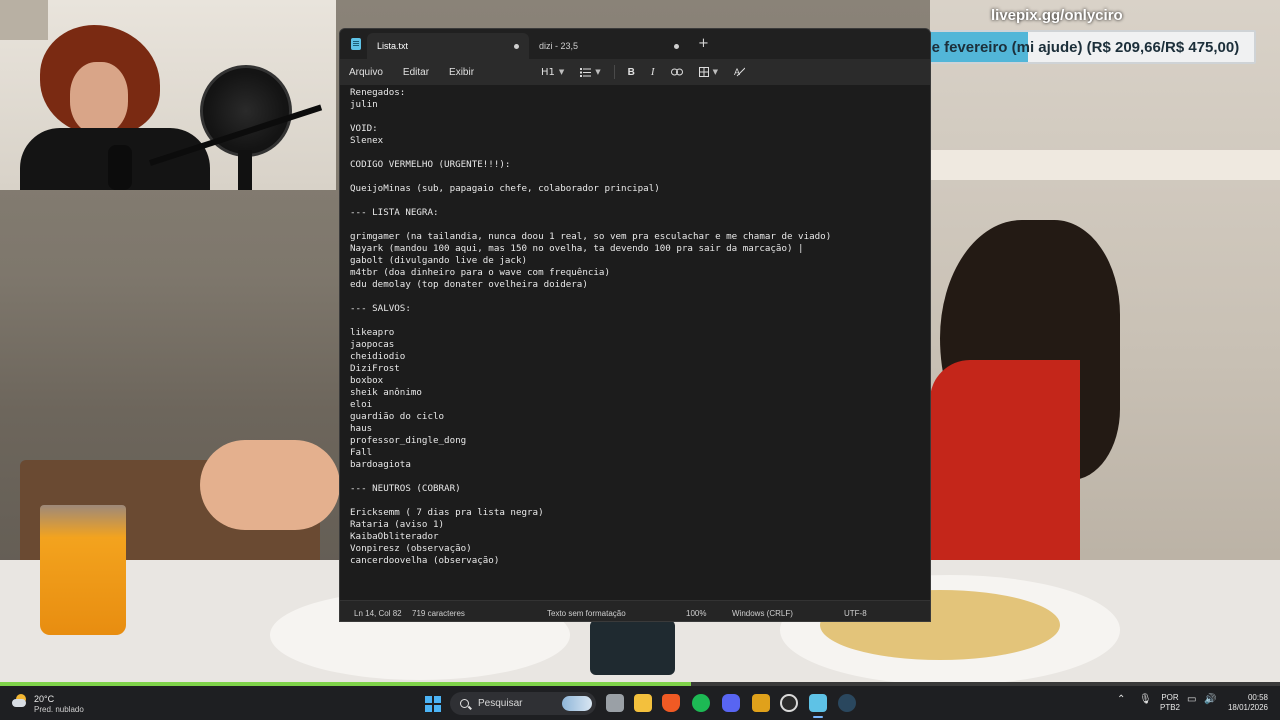  Describe the element at coordinates (1057, 15) in the screenshot. I see `livepix-url: livepix.gg/onlyciro` at that location.